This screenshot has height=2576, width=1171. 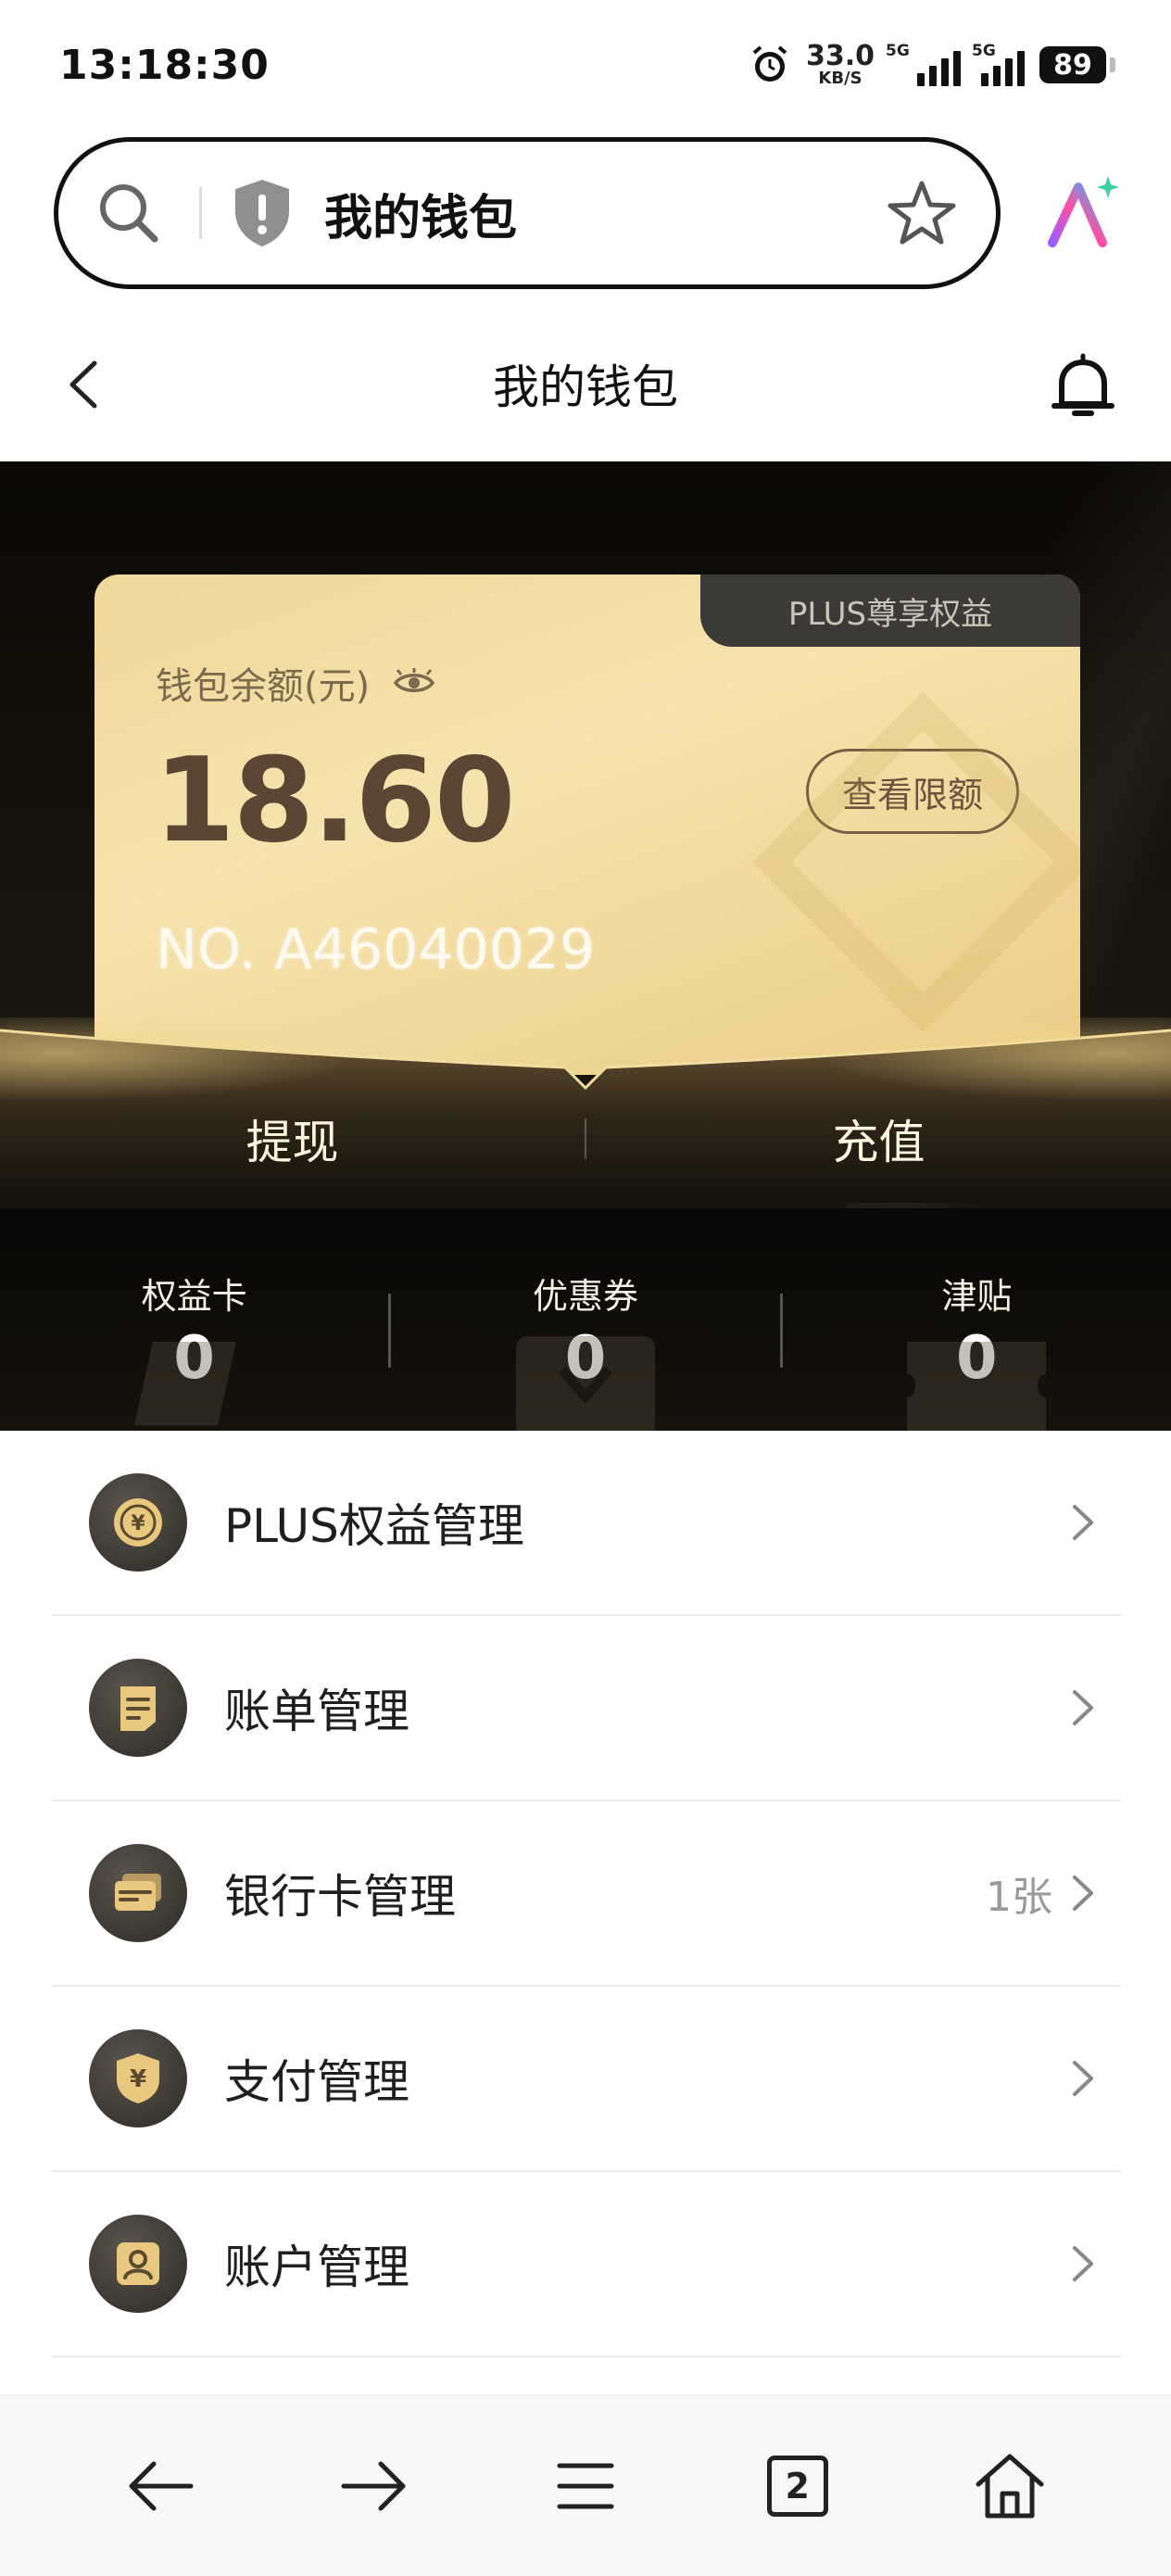 I want to click on pay-shield-icon: ¥, so click(x=138, y=2078).